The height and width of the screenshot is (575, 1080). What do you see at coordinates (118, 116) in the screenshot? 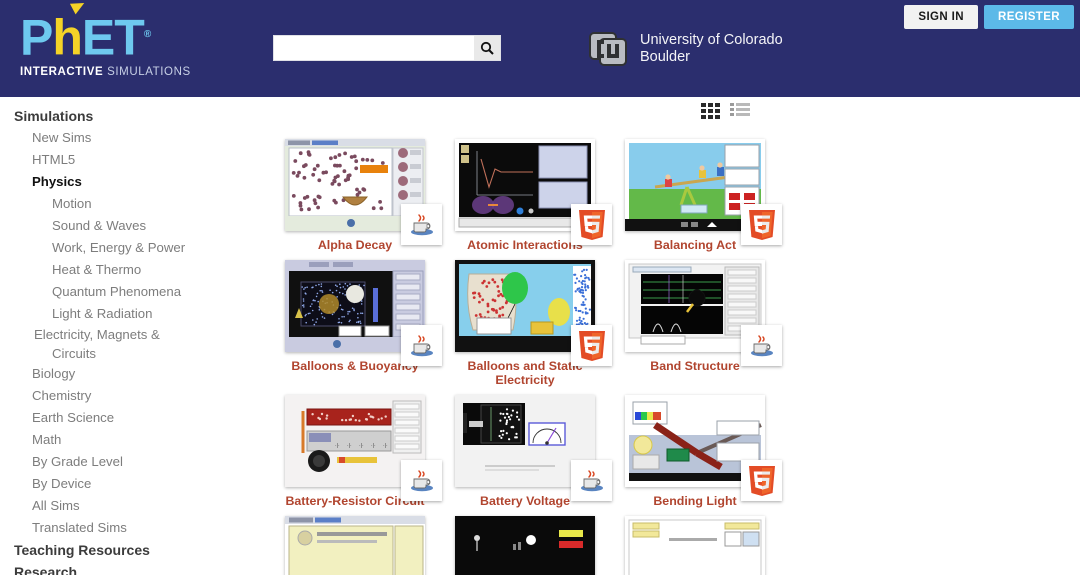
I see `sidebar-item-simulations: Simulations` at bounding box center [118, 116].